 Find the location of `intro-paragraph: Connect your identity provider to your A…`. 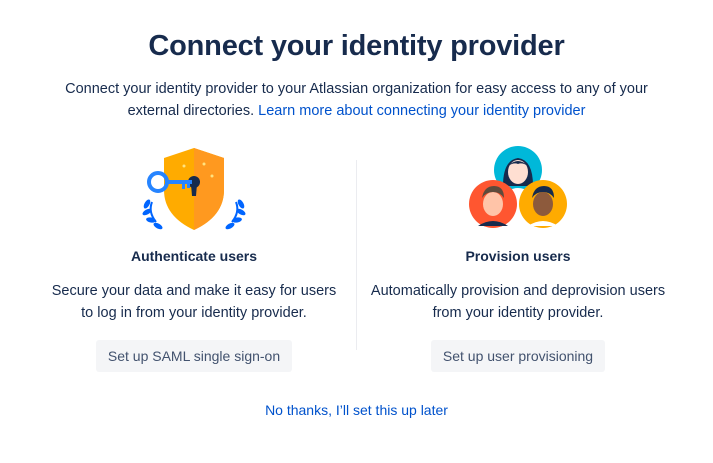

intro-paragraph: Connect your identity provider to your A… is located at coordinates (356, 100).